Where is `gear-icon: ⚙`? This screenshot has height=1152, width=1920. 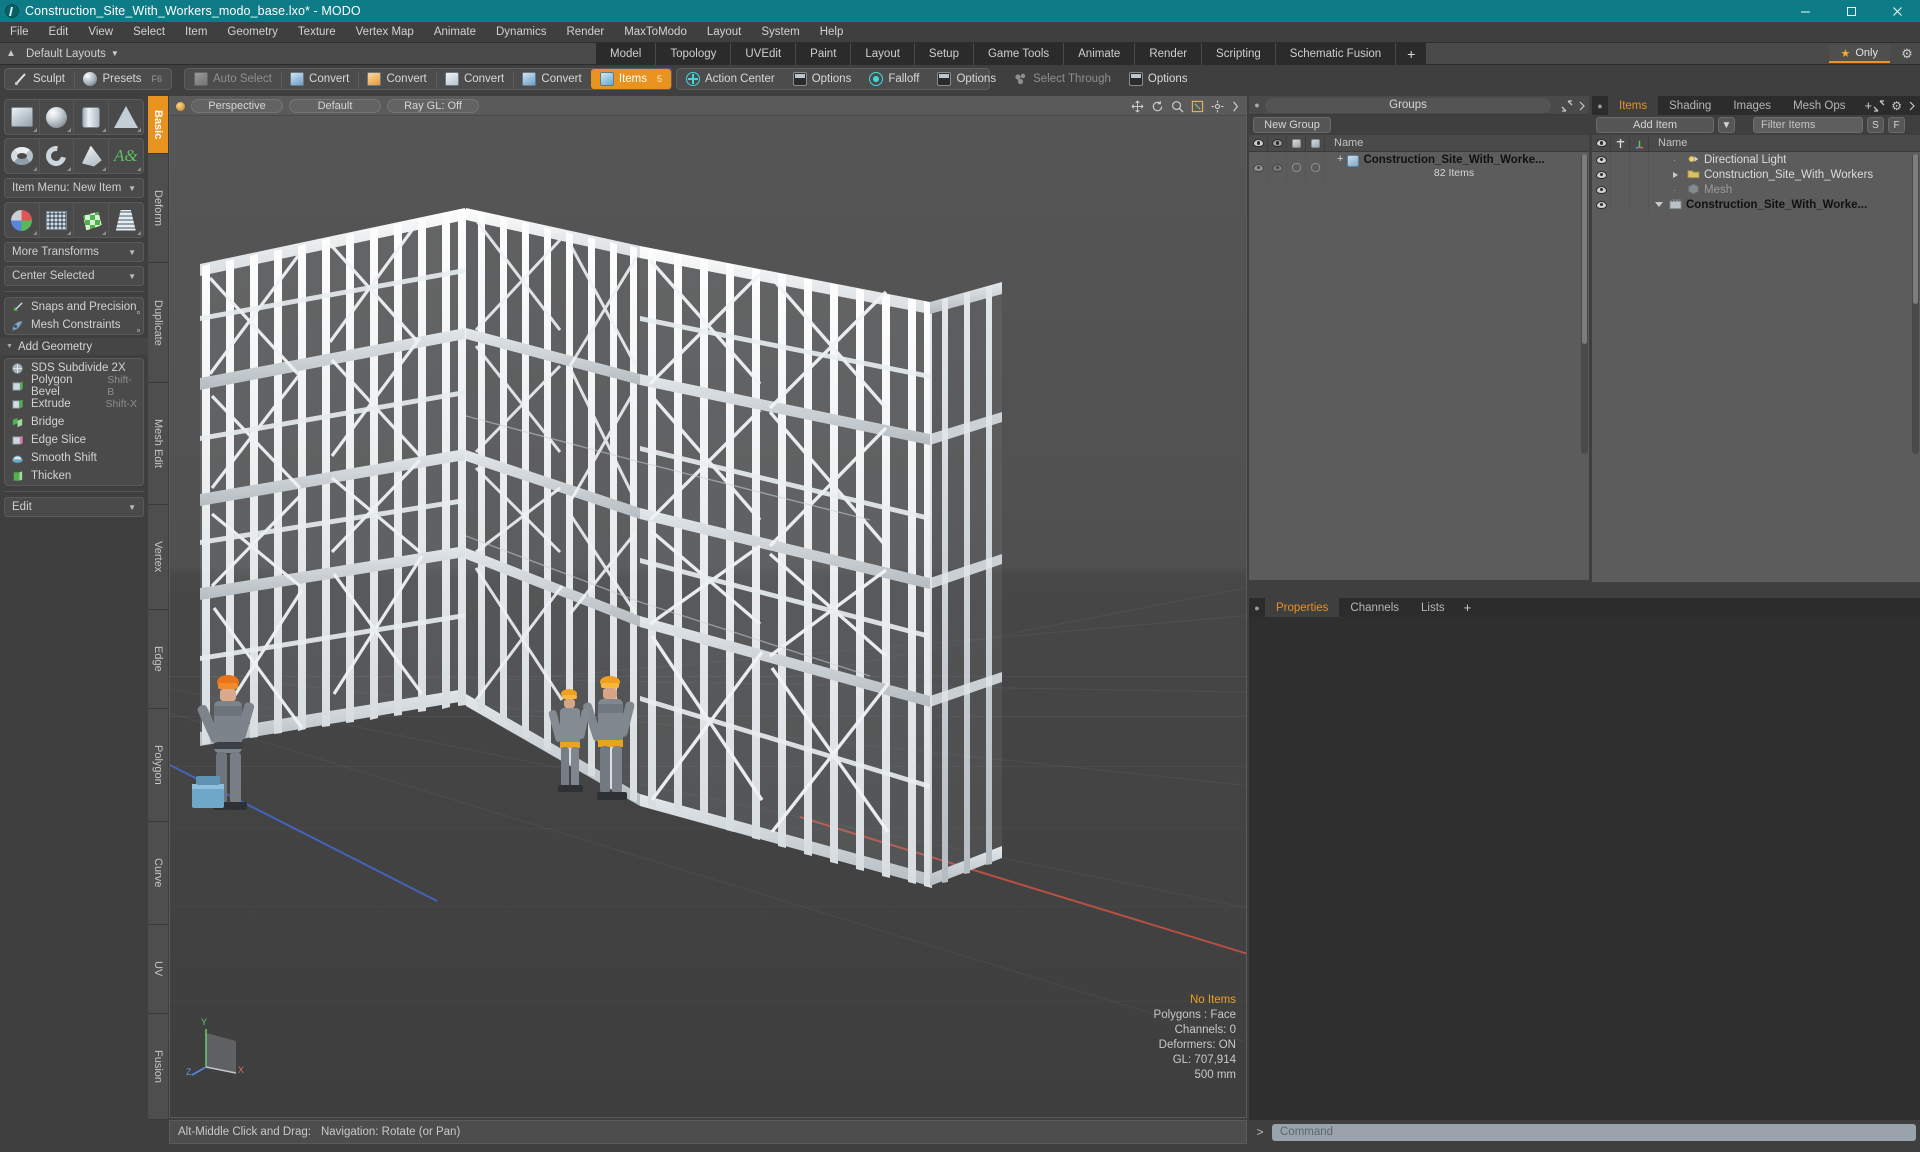
gear-icon: ⚙ is located at coordinates (1907, 54).